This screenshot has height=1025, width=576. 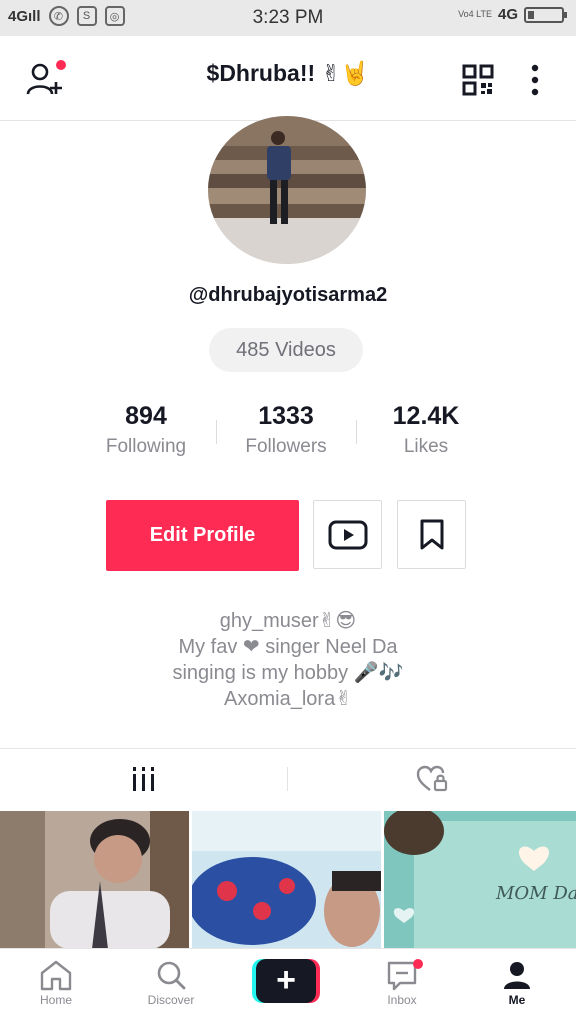 What do you see at coordinates (288, 621) in the screenshot?
I see `bio-line: ghy_muser✌😎` at bounding box center [288, 621].